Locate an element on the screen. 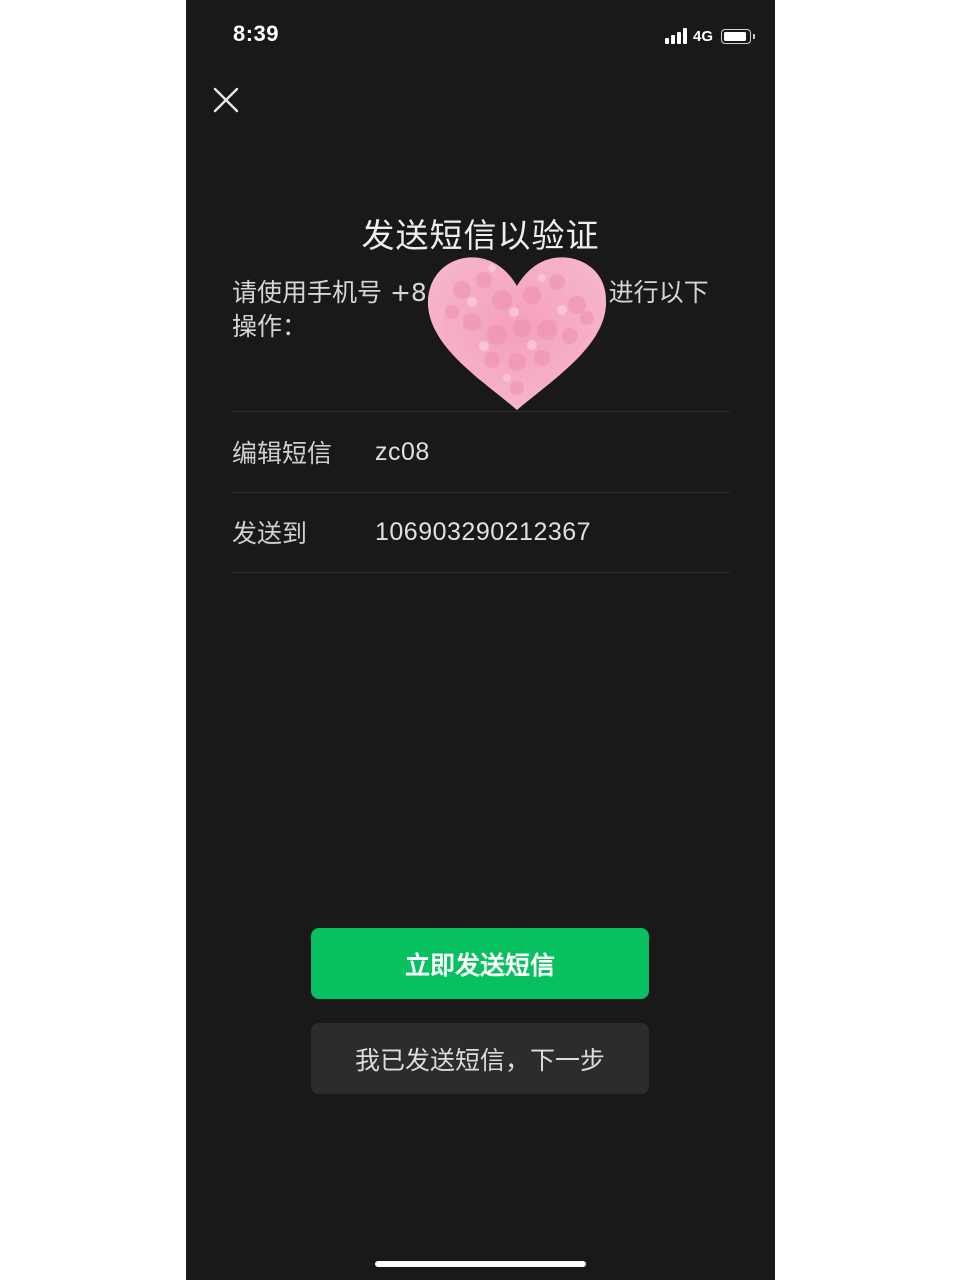 Image resolution: width=960 pixels, height=1280 pixels. close-button is located at coordinates (226, 100).